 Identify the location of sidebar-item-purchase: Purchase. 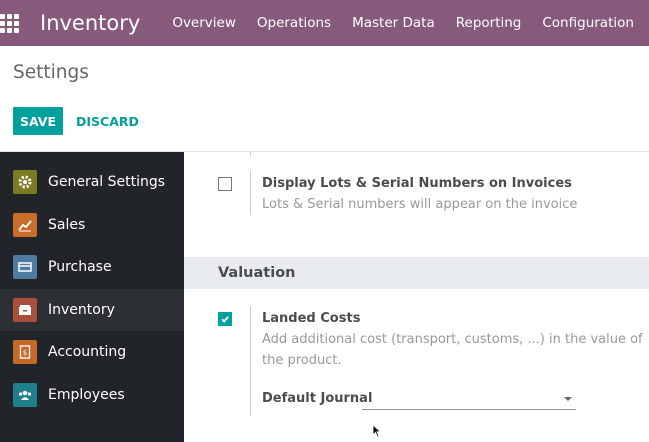
(92, 267).